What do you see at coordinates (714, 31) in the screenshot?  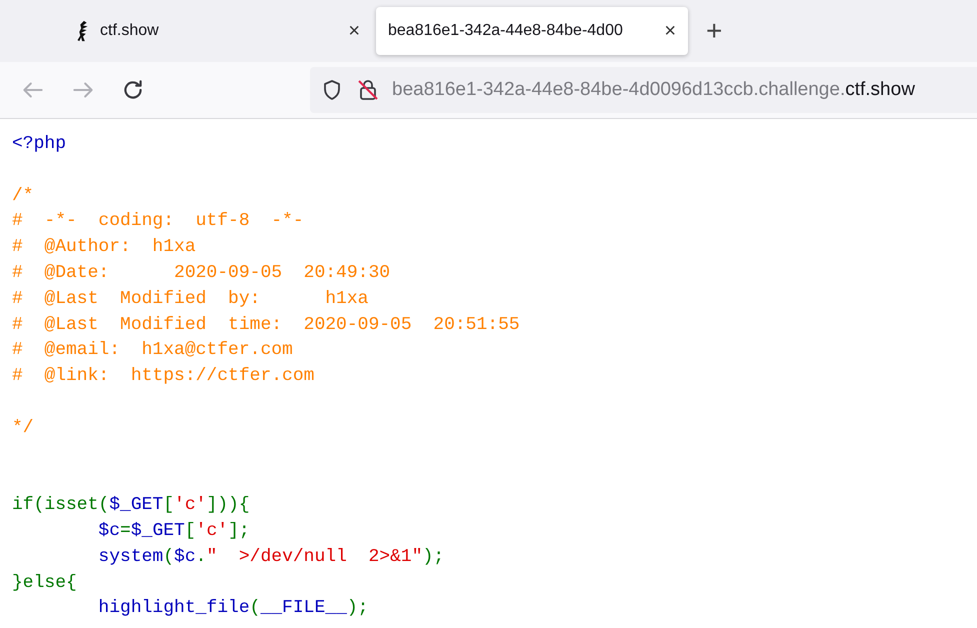 I see `new-tab-button: +` at bounding box center [714, 31].